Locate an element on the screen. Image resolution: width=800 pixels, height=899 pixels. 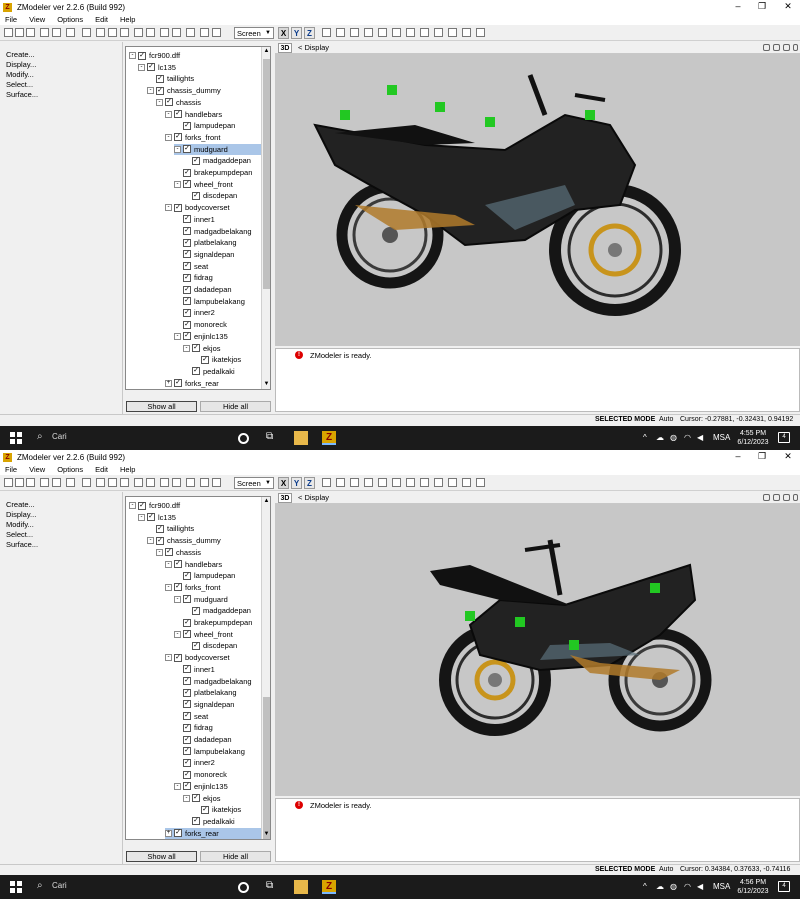
view-menu-icon is located at coordinates (795, 497).